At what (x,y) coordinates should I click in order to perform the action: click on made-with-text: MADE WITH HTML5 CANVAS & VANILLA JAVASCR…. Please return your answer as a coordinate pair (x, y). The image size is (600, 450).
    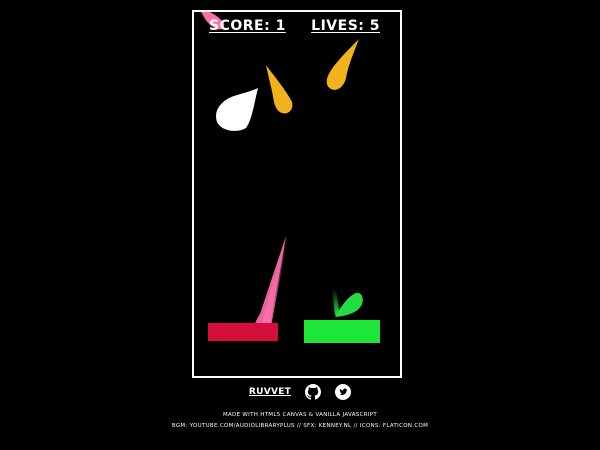
    Looking at the image, I should click on (300, 415).